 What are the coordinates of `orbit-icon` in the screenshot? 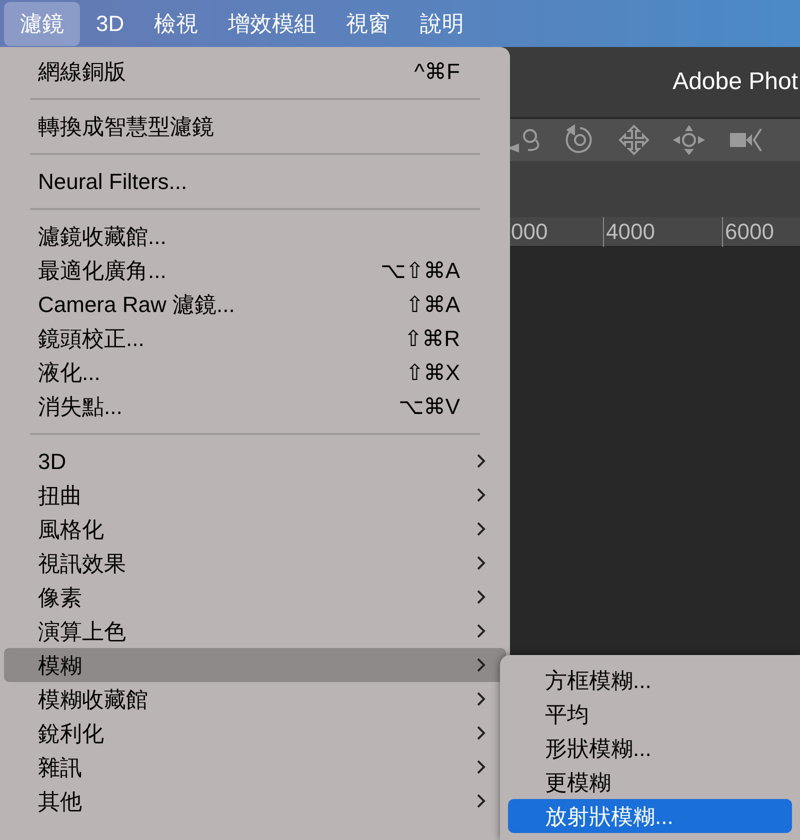 It's located at (525, 140).